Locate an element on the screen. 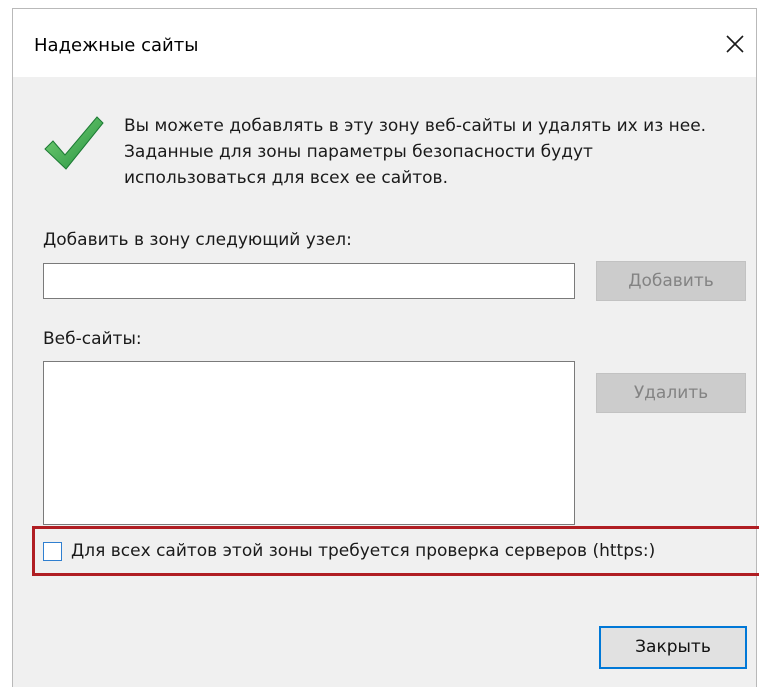 The width and height of the screenshot is (759, 689). close-window-button is located at coordinates (735, 44).